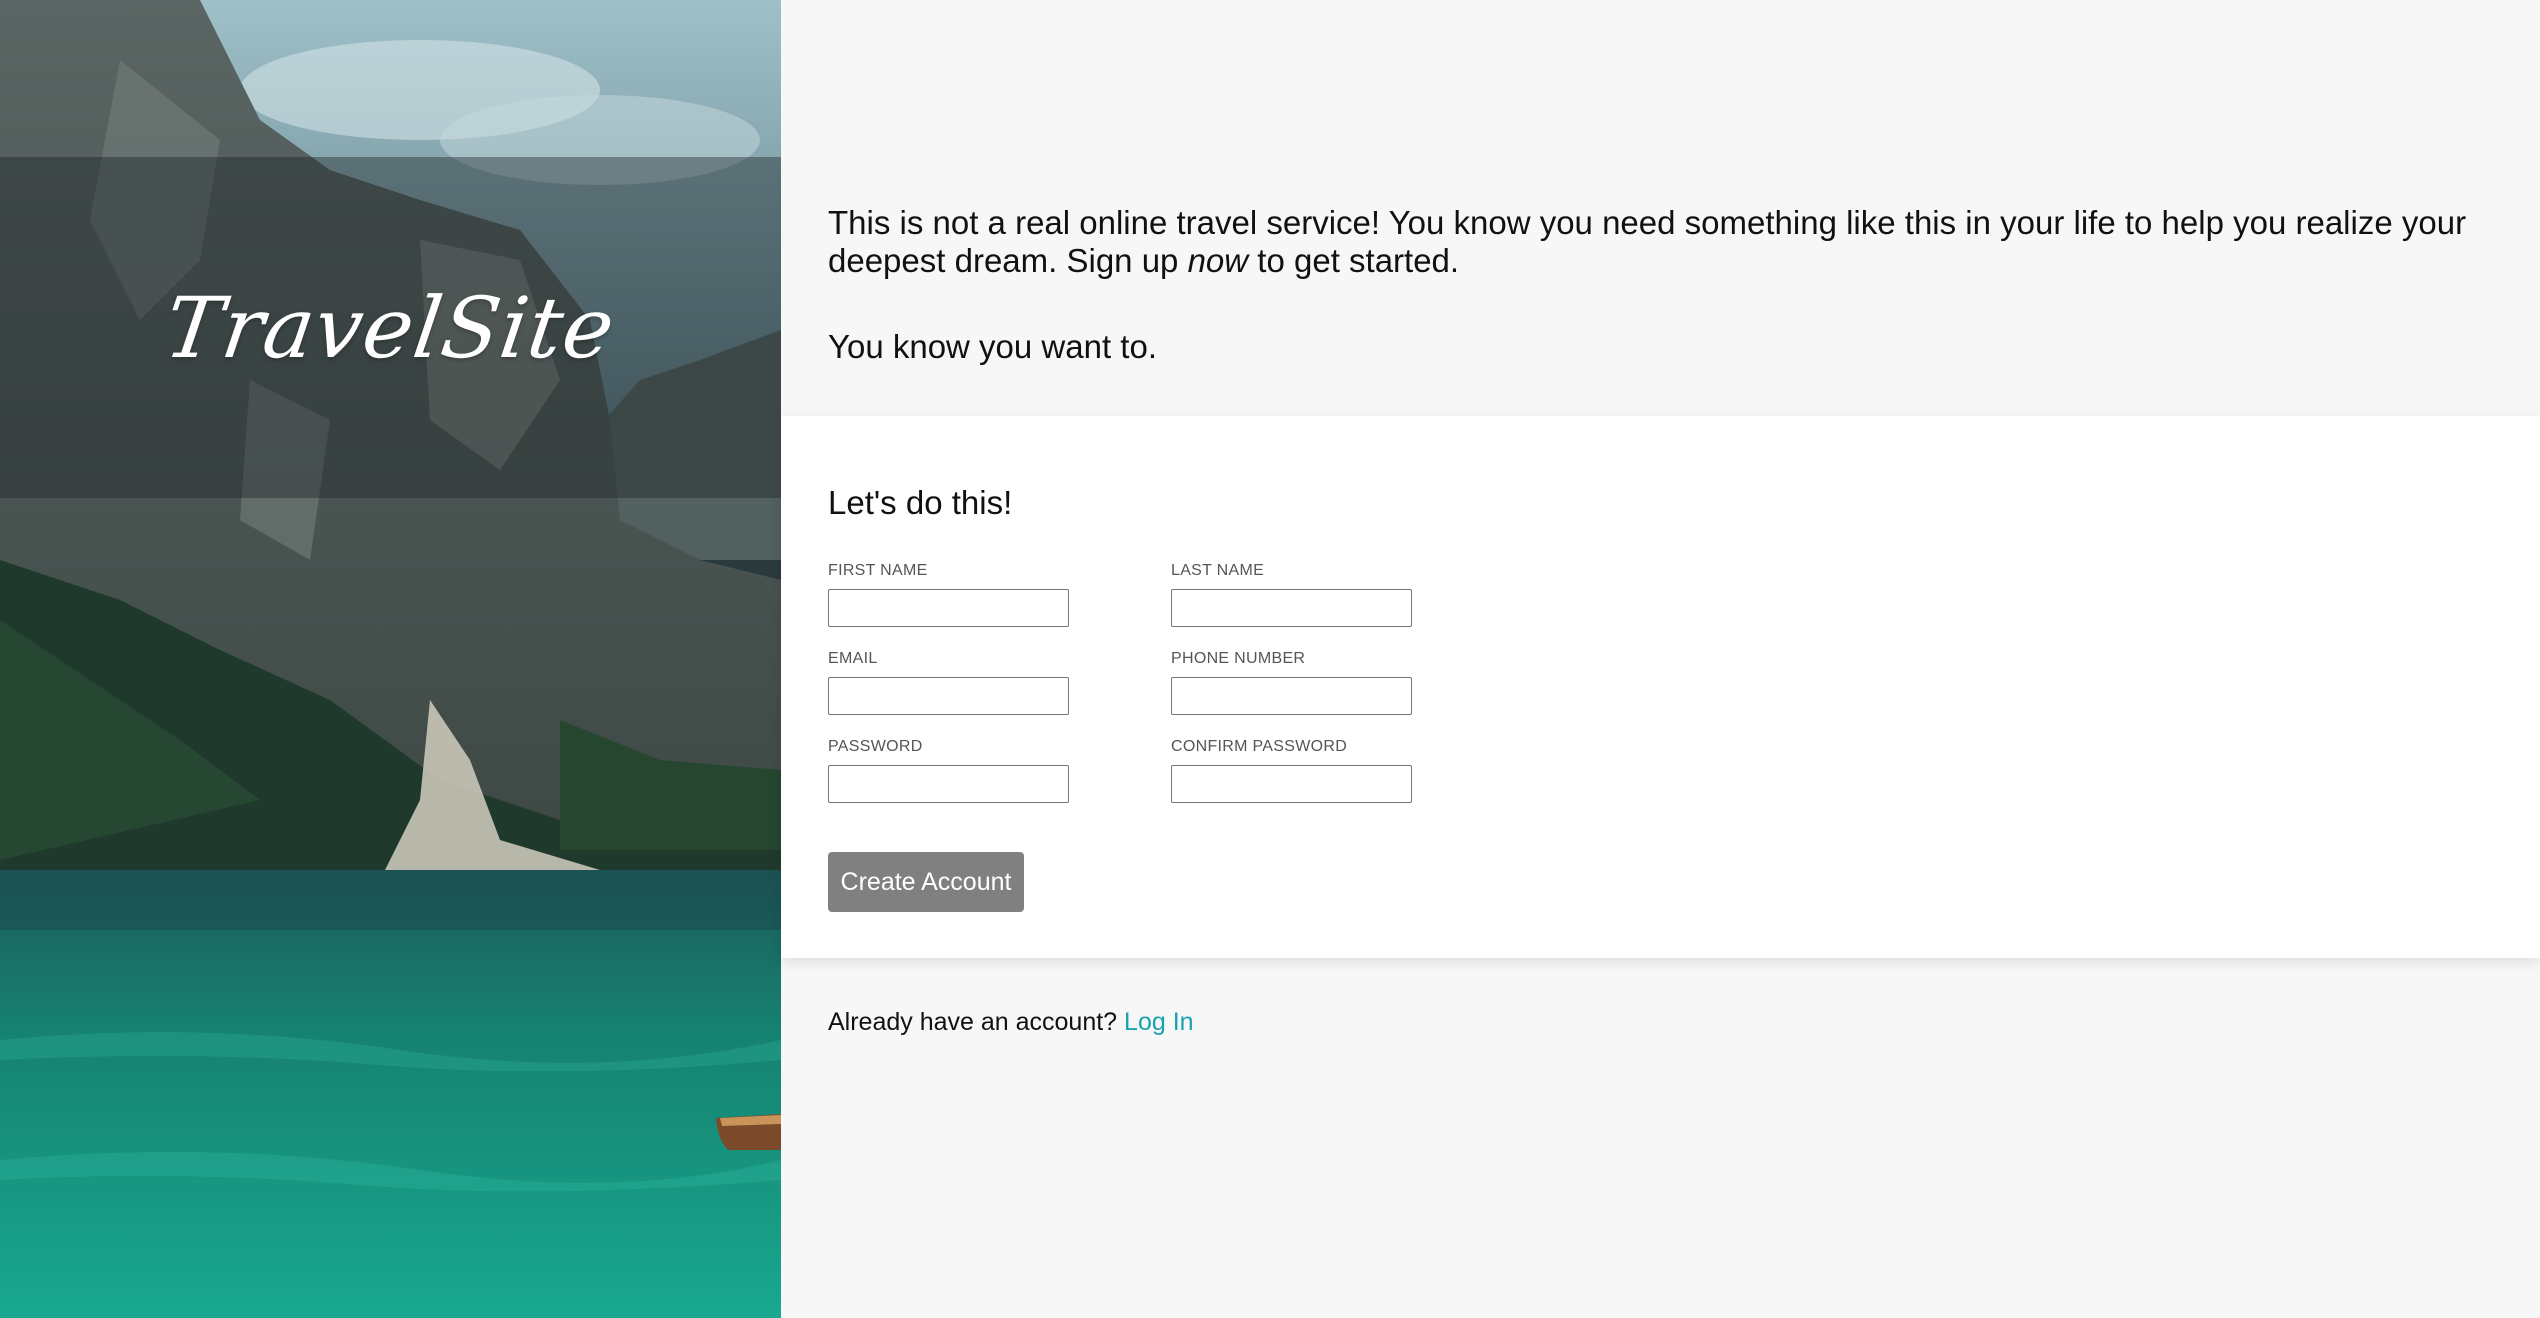 The width and height of the screenshot is (2540, 1318). I want to click on last-name-input, so click(1291, 608).